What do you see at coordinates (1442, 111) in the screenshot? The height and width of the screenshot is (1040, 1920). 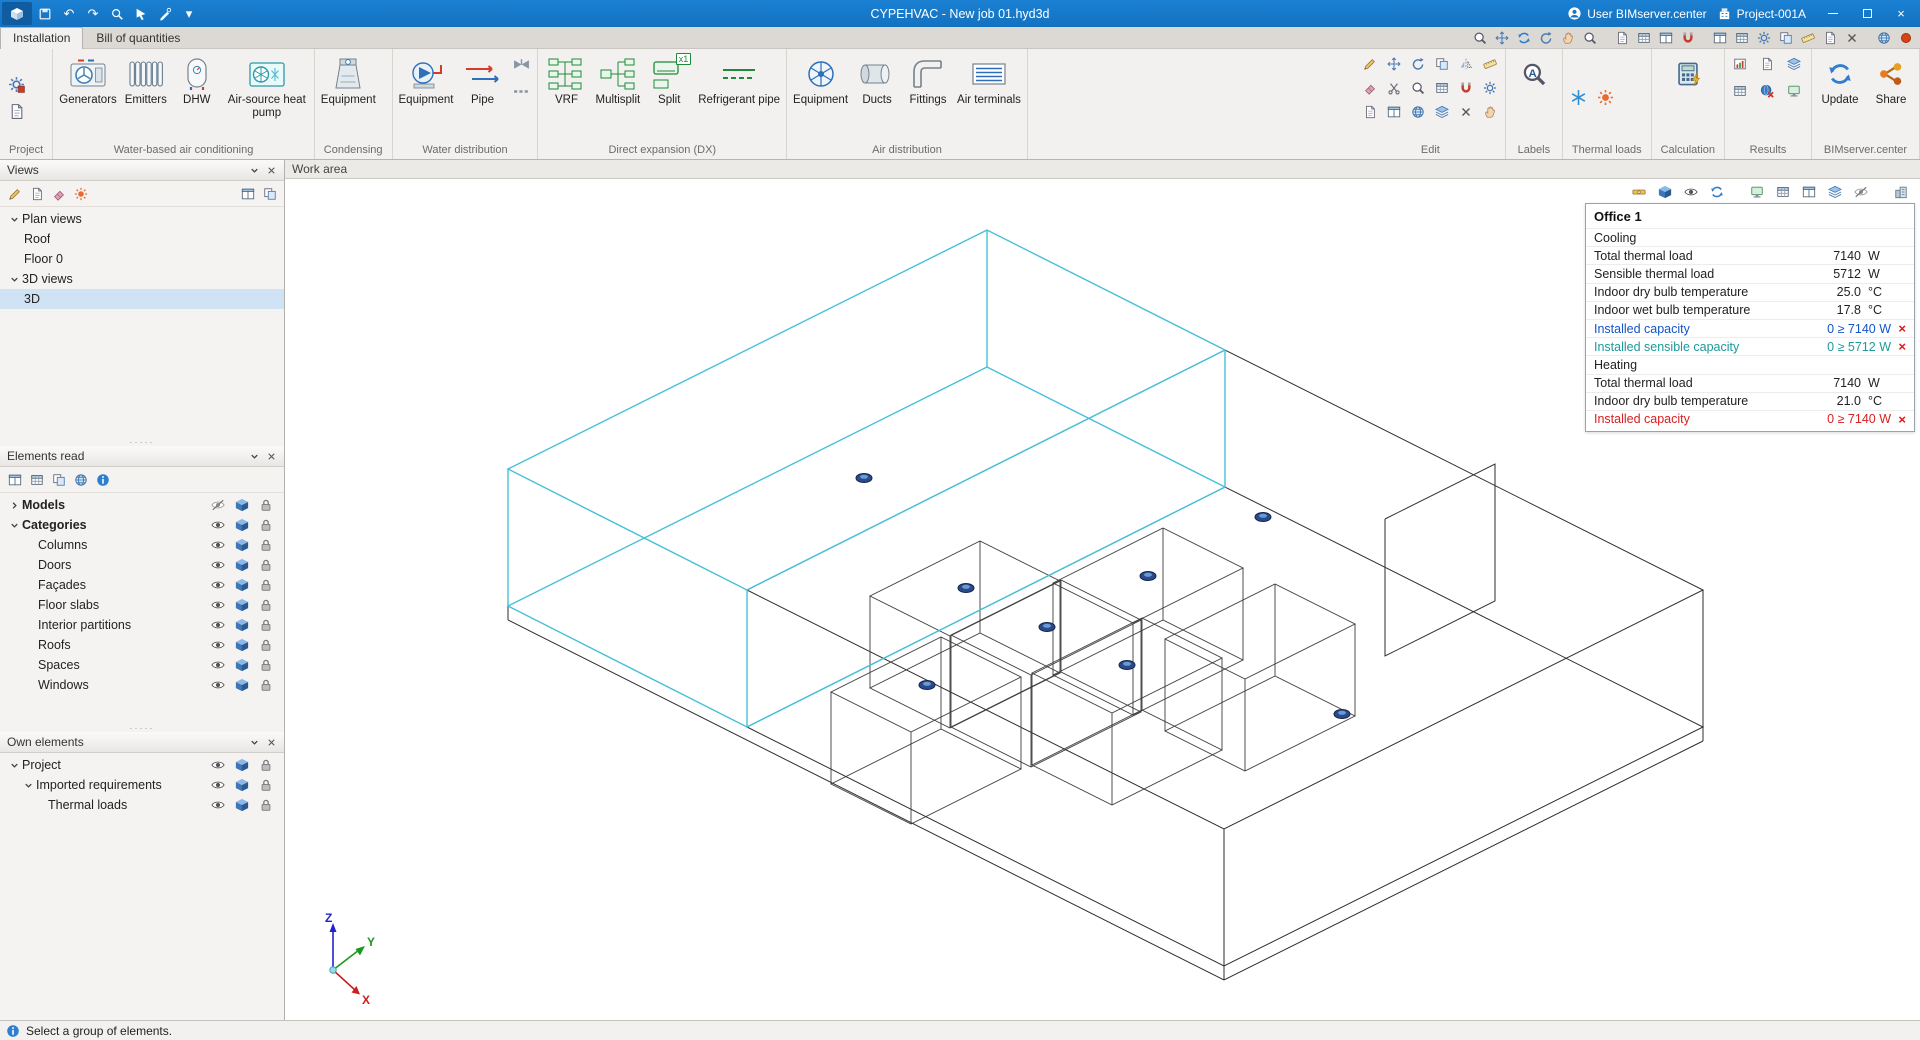 I see `group-icon` at bounding box center [1442, 111].